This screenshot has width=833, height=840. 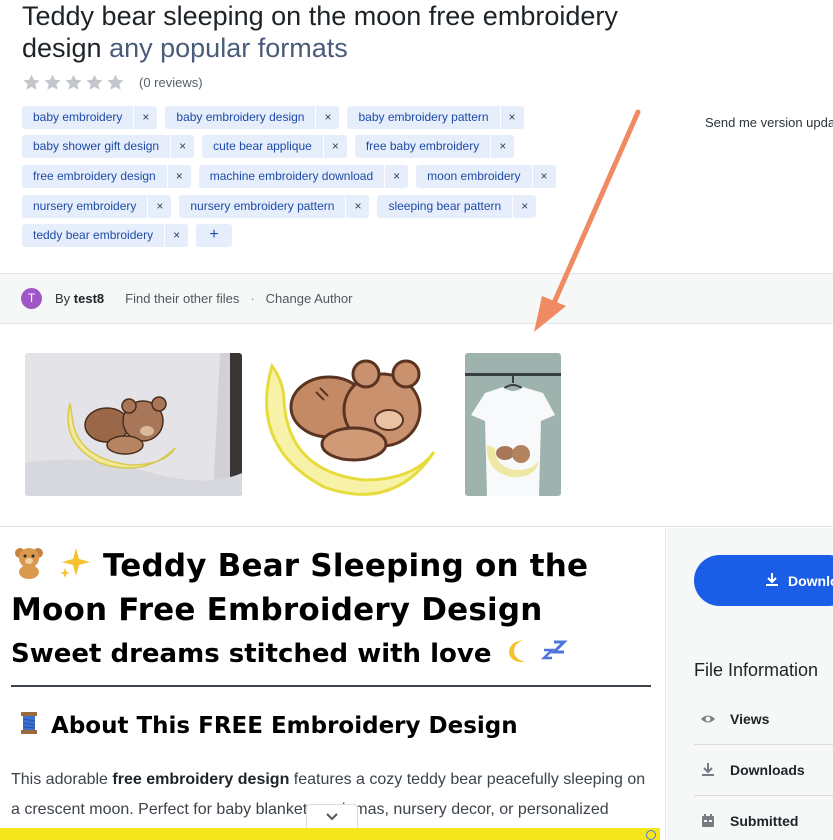 What do you see at coordinates (291, 656) in the screenshot?
I see `article-subheading: Sweet dreams stitched with love` at bounding box center [291, 656].